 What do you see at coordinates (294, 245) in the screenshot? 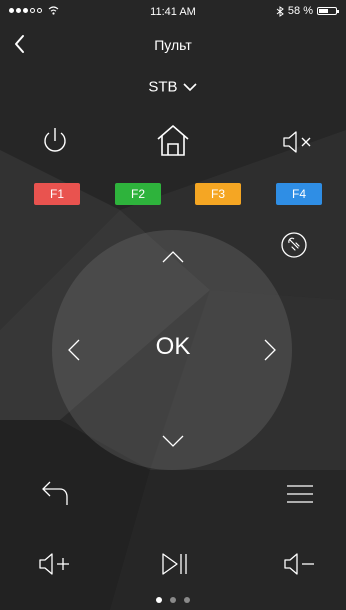
I see `touch-gesture-icon` at bounding box center [294, 245].